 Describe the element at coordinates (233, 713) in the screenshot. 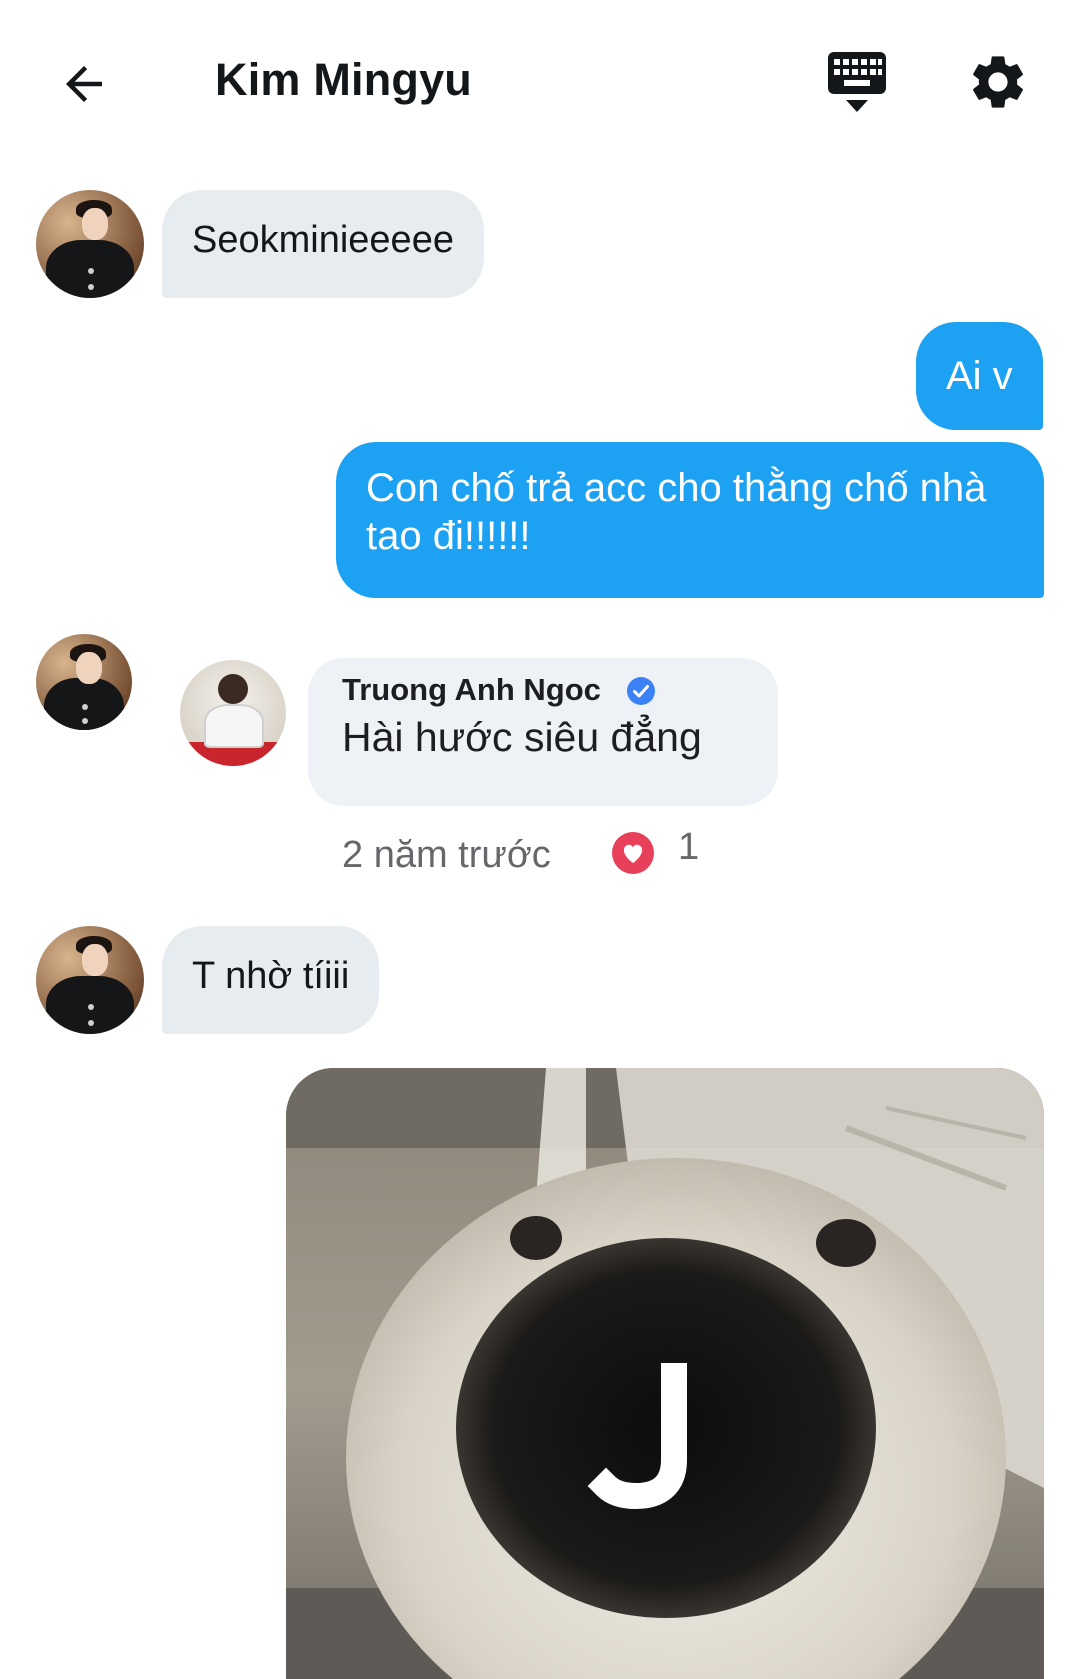

I see `commenter-avatar` at that location.